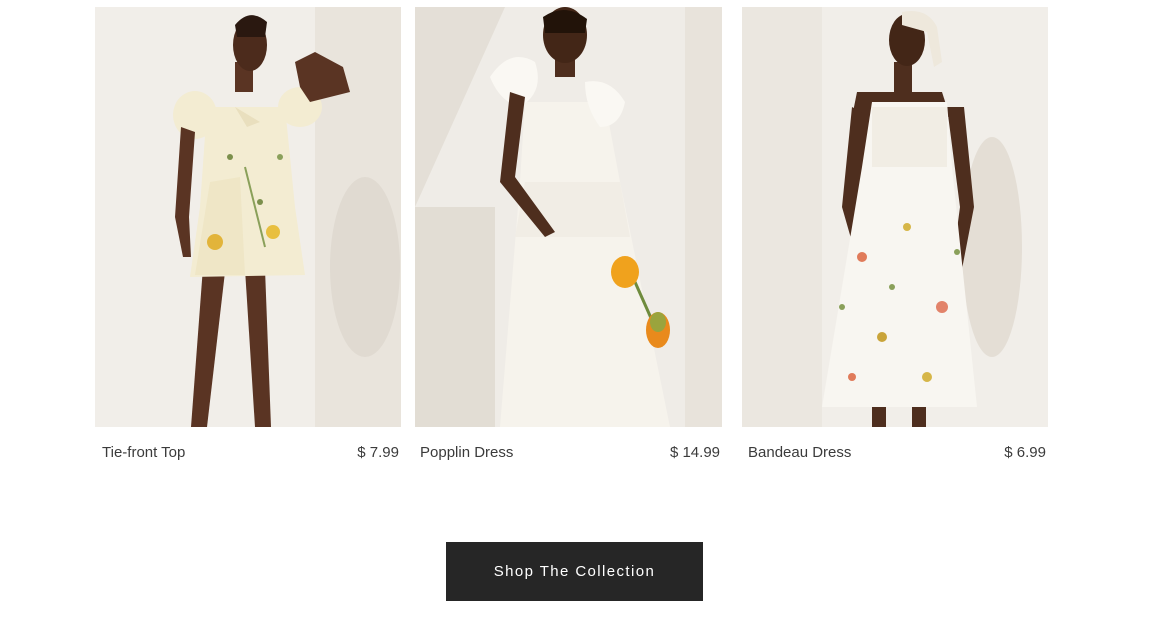 The image size is (1152, 631). Describe the element at coordinates (248, 453) in the screenshot. I see `product-meta: Tie-front Top $ 7.99` at that location.